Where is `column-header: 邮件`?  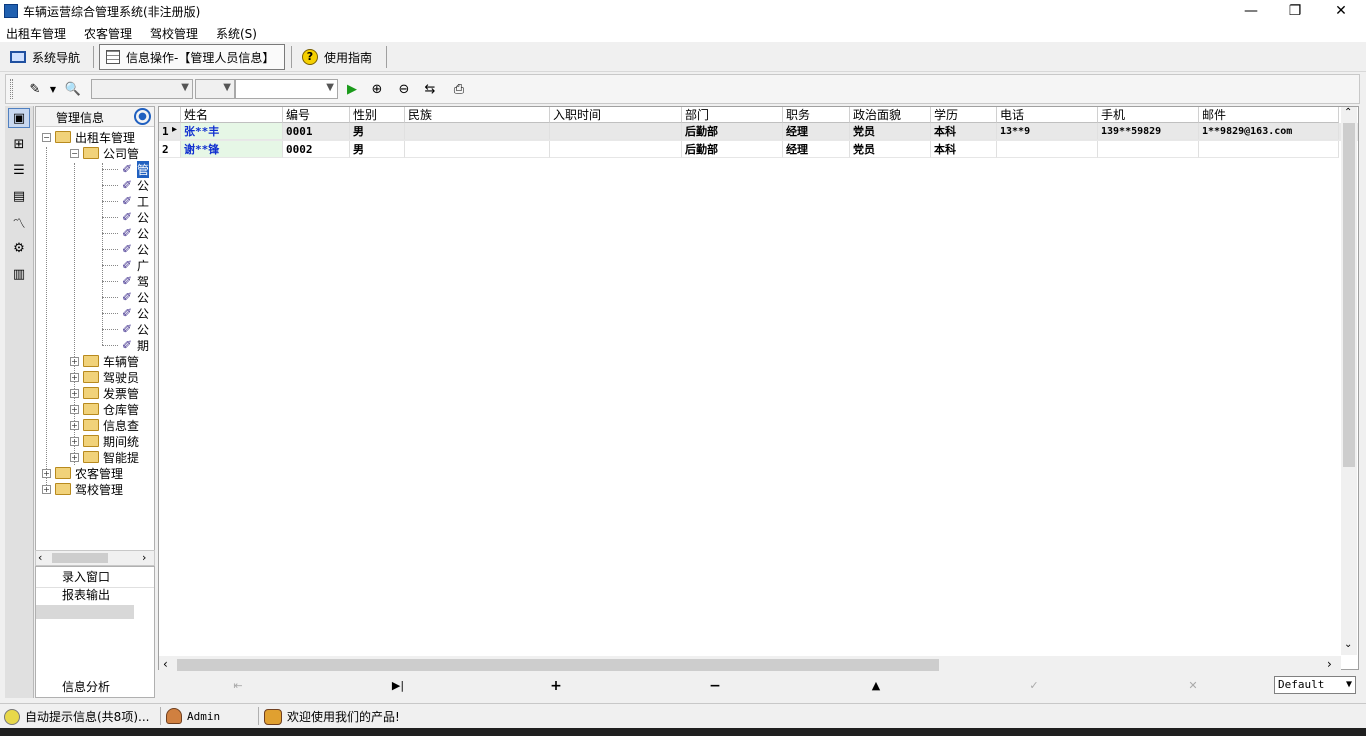
column-header: 邮件 is located at coordinates (1269, 115).